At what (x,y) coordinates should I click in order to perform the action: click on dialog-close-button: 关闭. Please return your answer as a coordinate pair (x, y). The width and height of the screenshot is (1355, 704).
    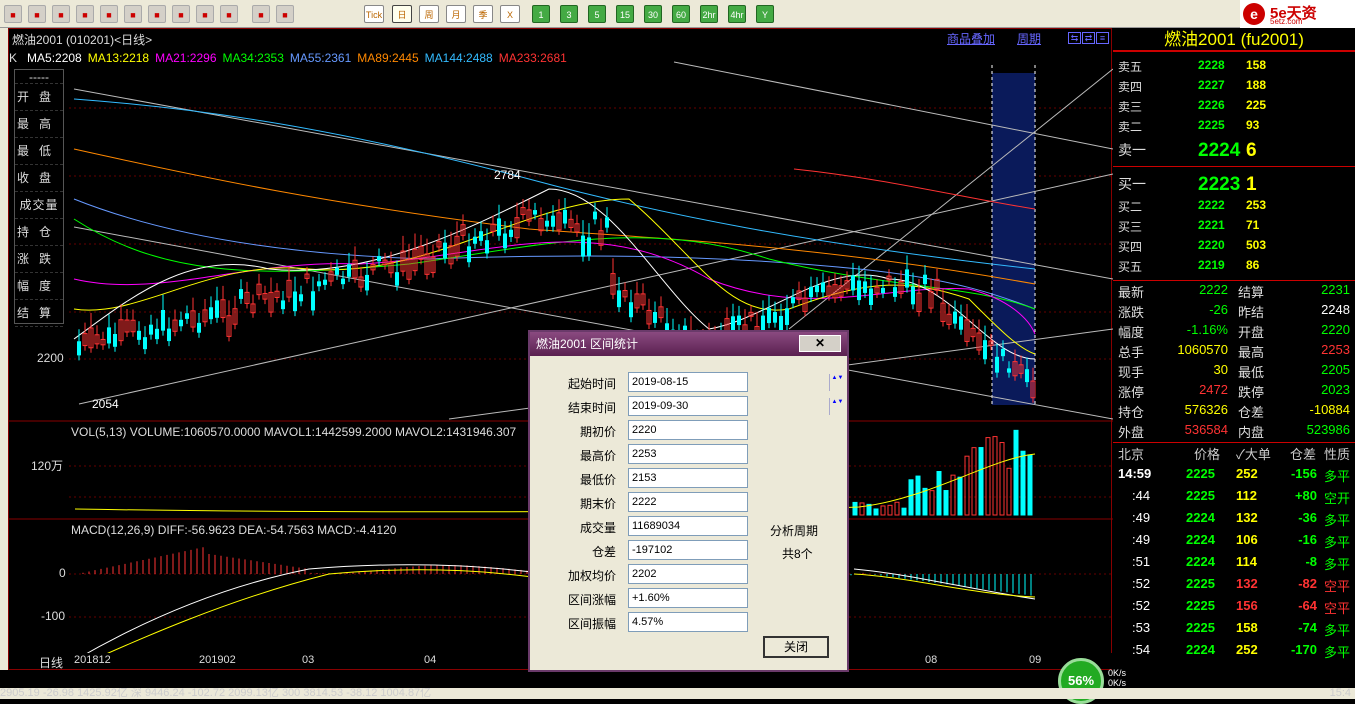
    Looking at the image, I should click on (796, 647).